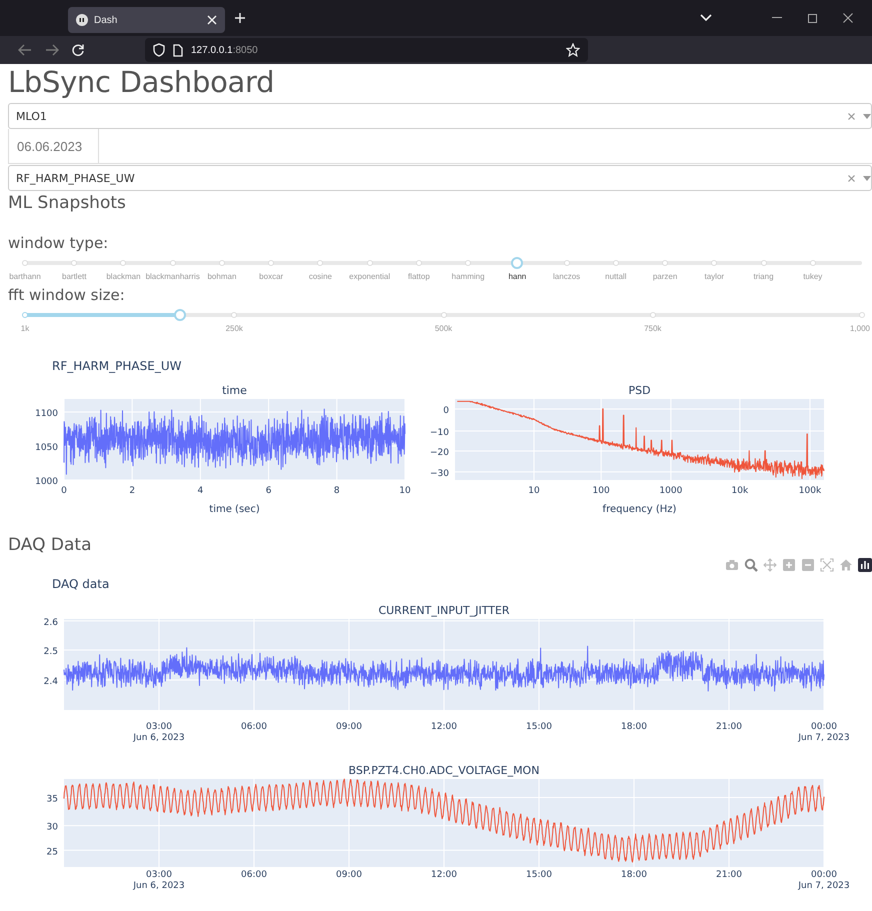  Describe the element at coordinates (52, 799) in the screenshot. I see `axis-tick-label: 35` at that location.